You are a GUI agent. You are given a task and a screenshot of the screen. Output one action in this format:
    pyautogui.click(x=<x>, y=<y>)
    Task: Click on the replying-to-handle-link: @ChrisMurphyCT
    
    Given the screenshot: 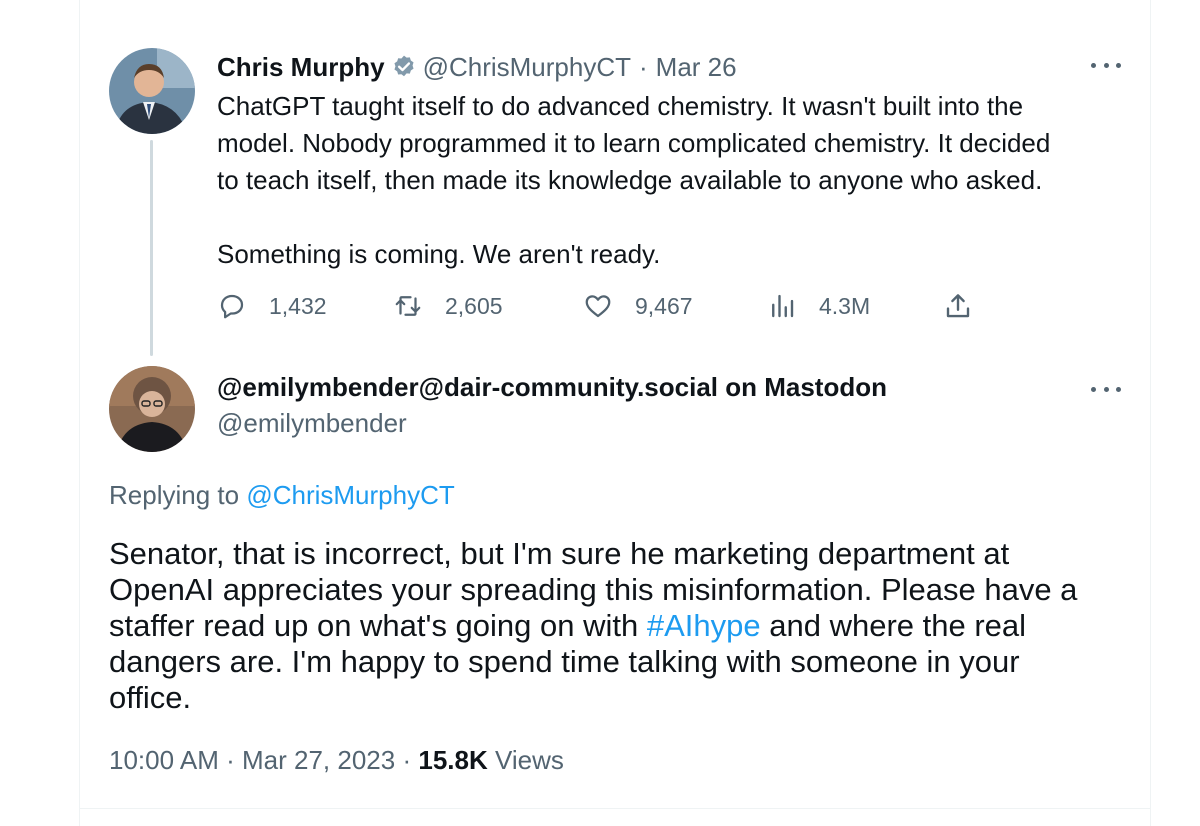 What is the action you would take?
    pyautogui.click(x=350, y=495)
    